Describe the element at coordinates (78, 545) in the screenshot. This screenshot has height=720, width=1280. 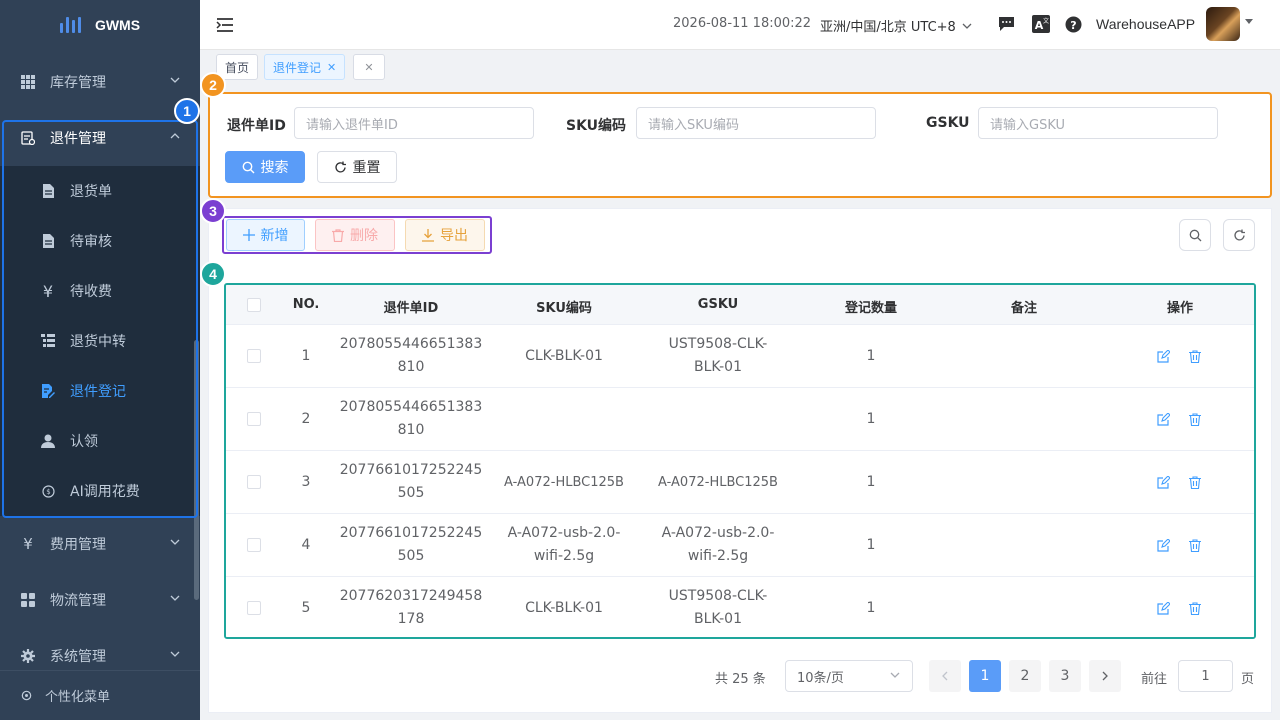
I see `menu-label: 费用管理` at that location.